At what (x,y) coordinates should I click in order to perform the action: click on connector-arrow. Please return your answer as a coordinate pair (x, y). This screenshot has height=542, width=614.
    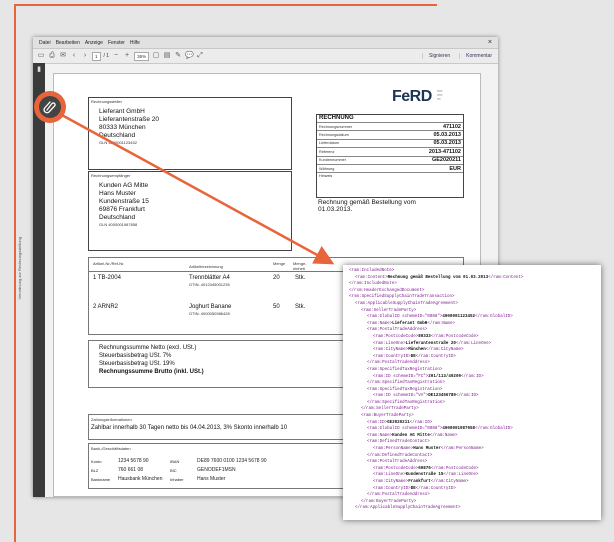
    Looking at the image, I should click on (197, 188).